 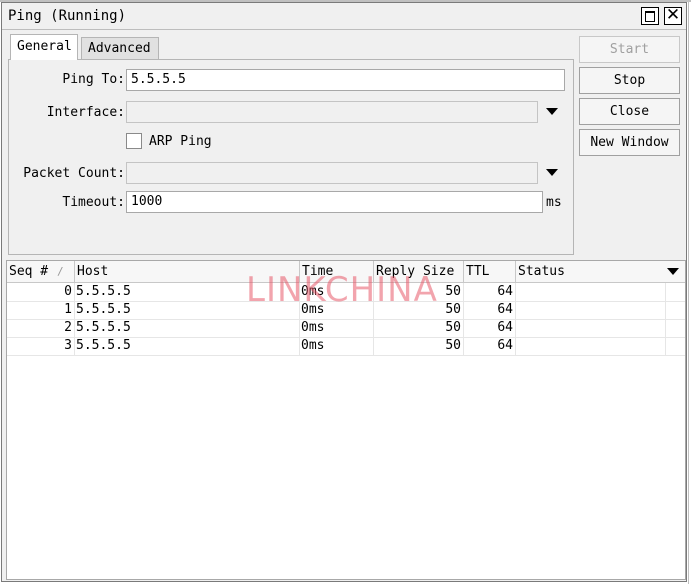 What do you see at coordinates (629, 80) in the screenshot?
I see `stop-button: Stop` at bounding box center [629, 80].